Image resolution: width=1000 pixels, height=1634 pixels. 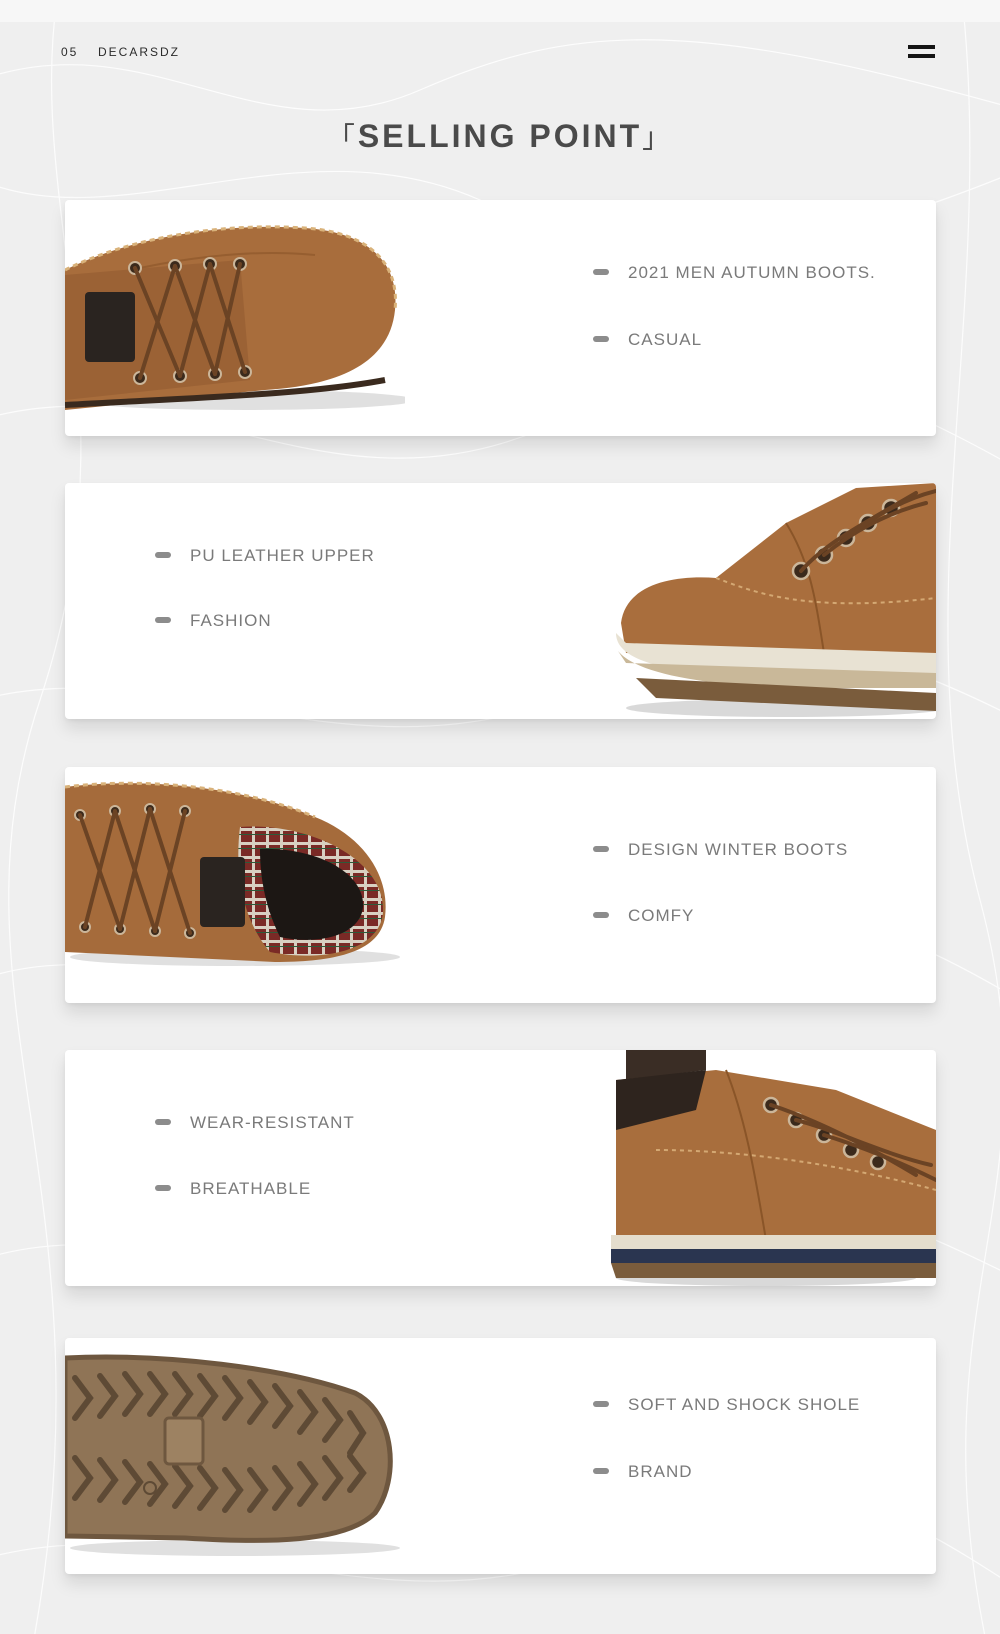 I want to click on hamburger-menu-icon, so click(x=922, y=52).